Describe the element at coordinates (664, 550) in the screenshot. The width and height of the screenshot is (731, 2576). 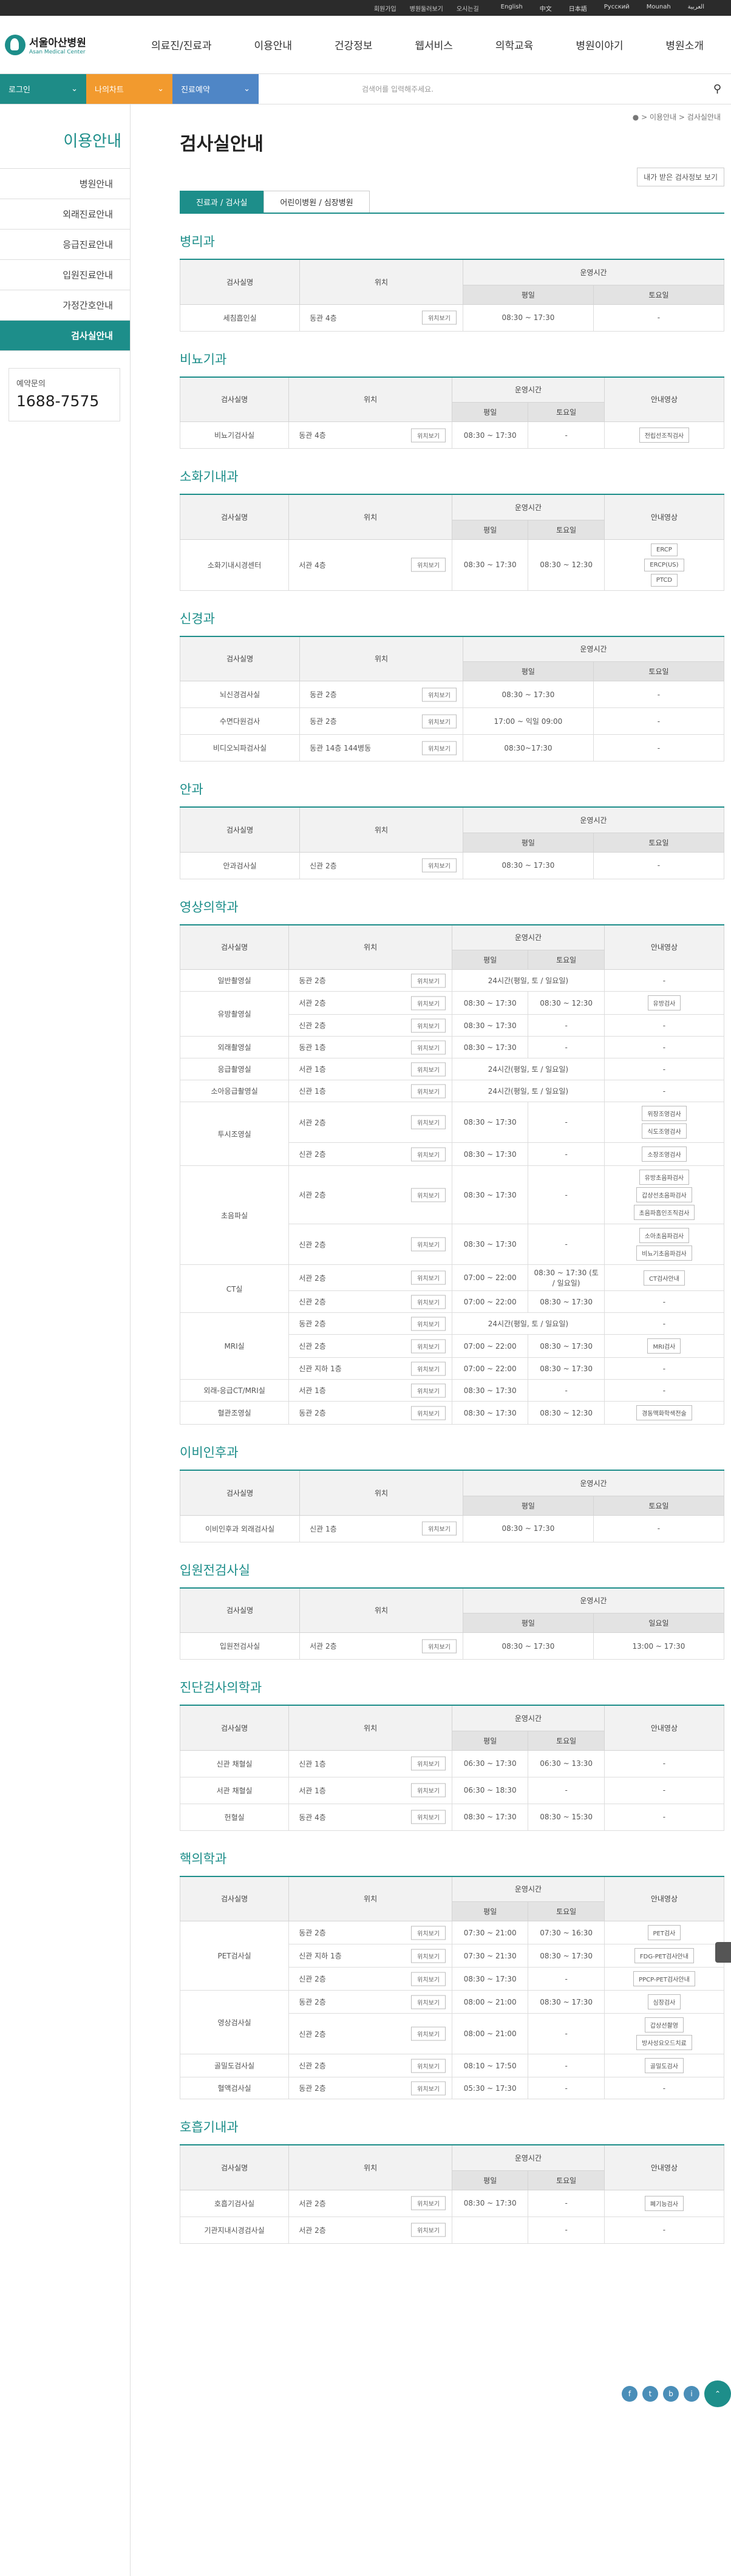
I see `video-button: ERCP` at that location.